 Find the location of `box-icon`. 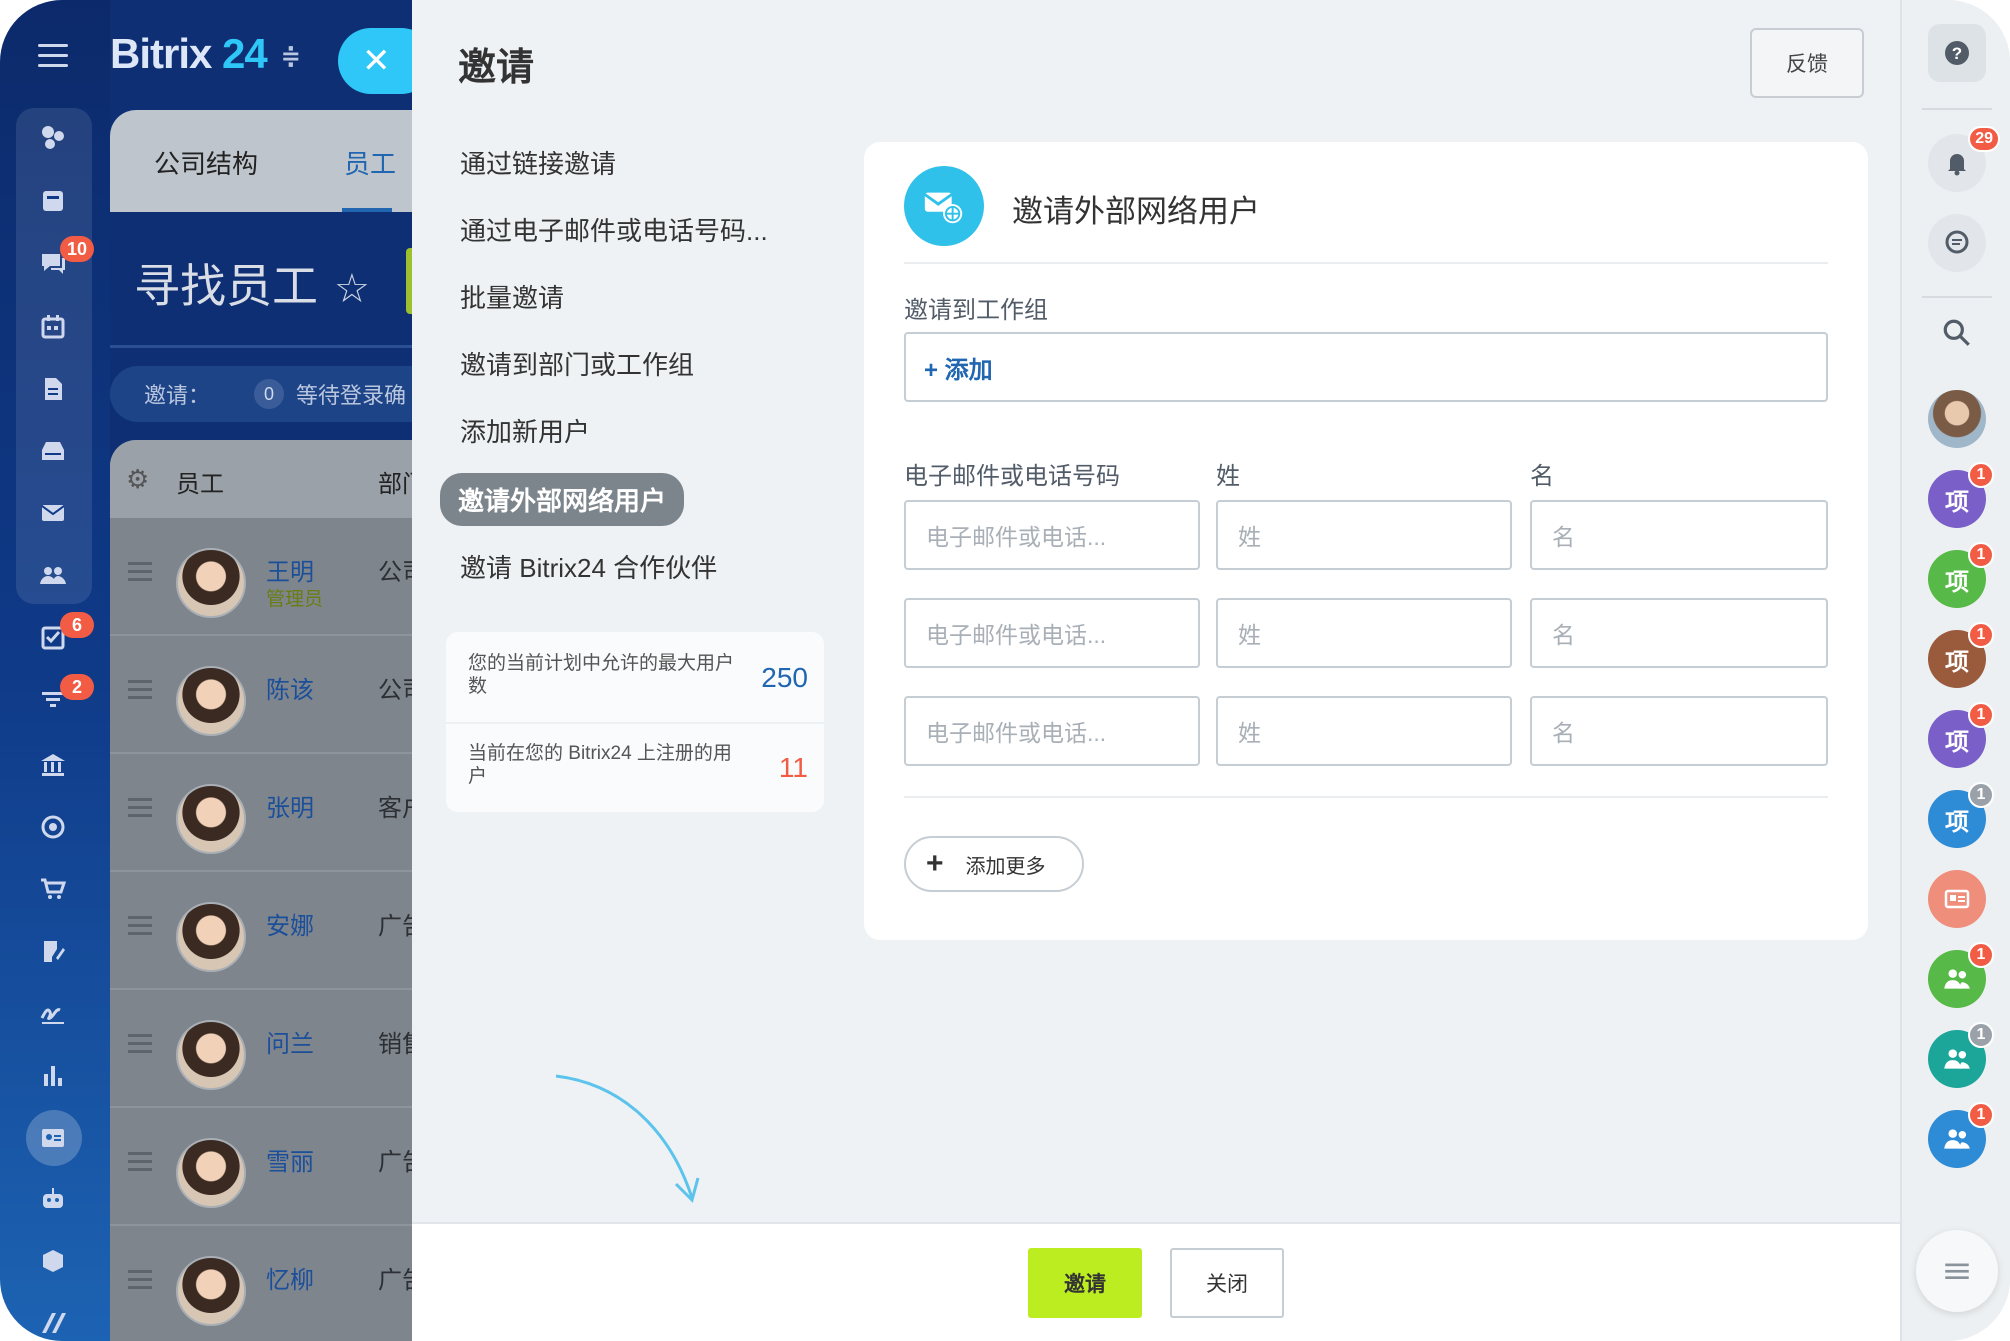

box-icon is located at coordinates (53, 1261).